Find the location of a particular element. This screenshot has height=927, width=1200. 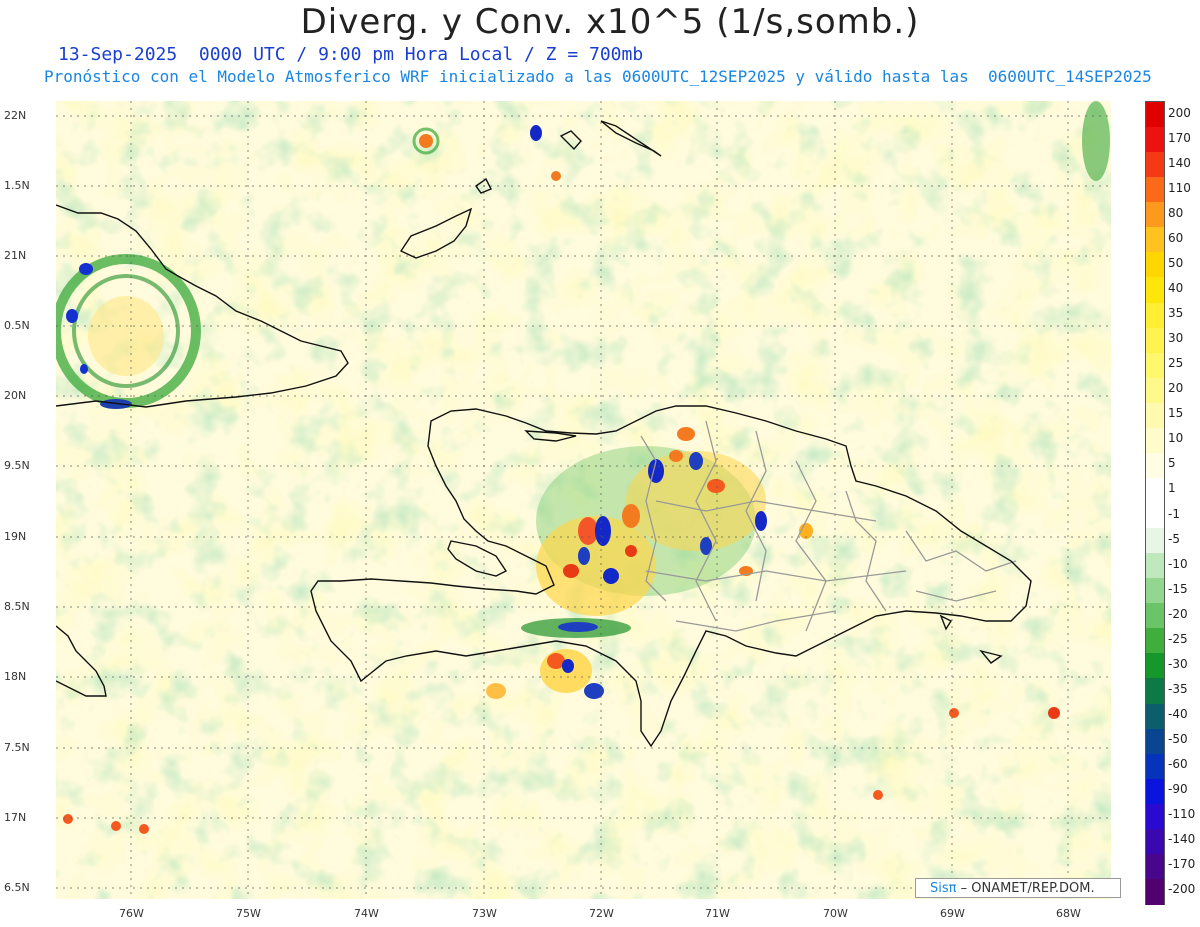

map-title: Diverg. y Conv. x10^5 (1/s,somb.) is located at coordinates (610, 22).